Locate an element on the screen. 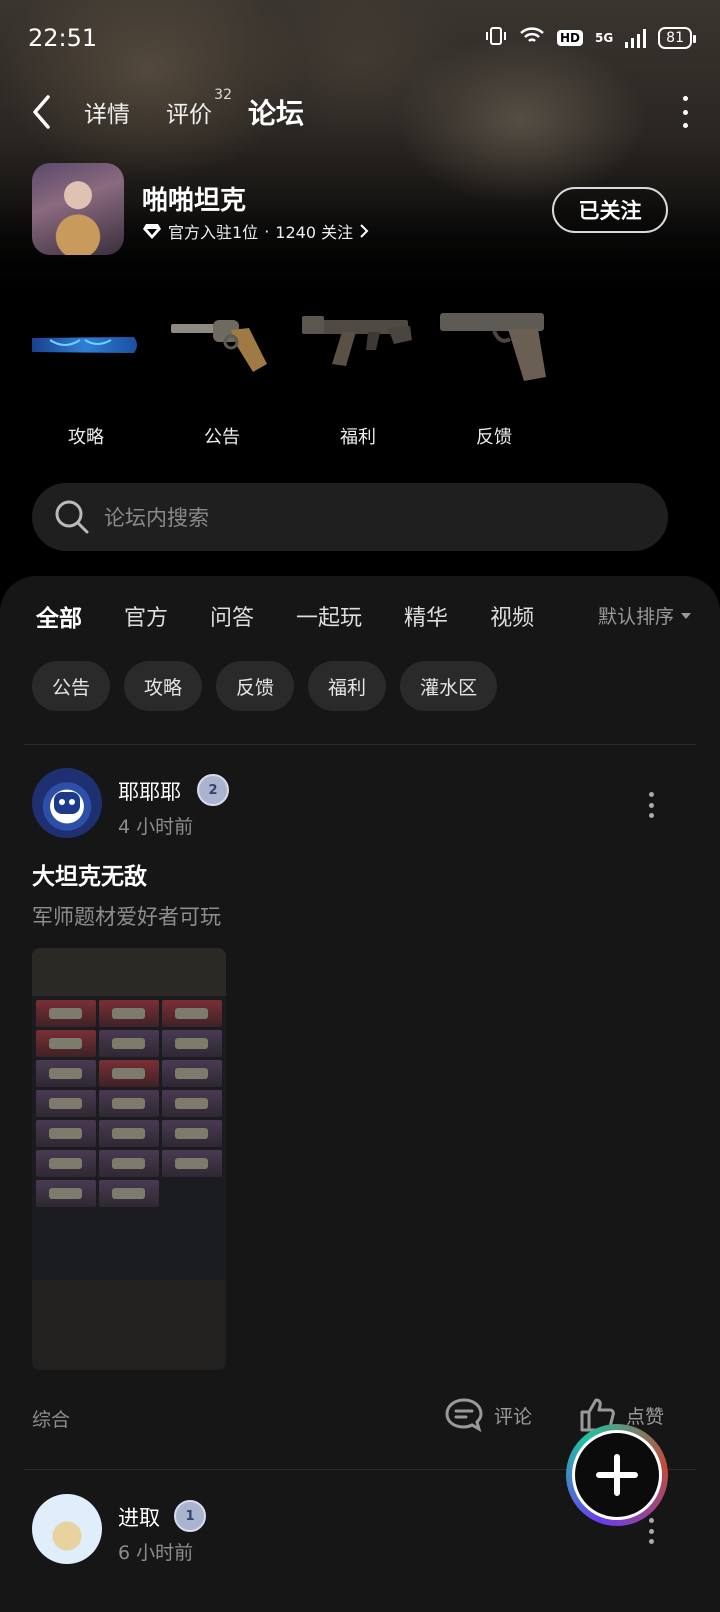 The width and height of the screenshot is (720, 1612). chip-chat: 灌水区 is located at coordinates (449, 686).